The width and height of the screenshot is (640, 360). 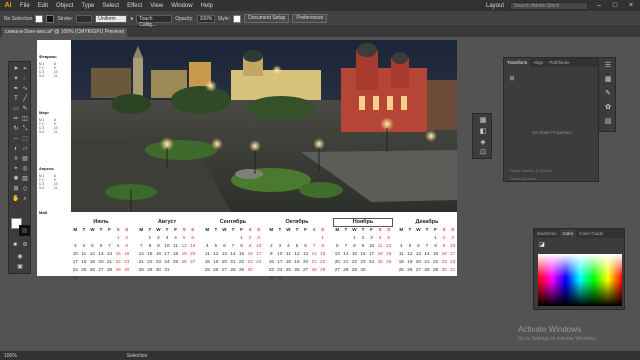 What do you see at coordinates (267, 18) in the screenshot?
I see `document-setup-button: Document Setup` at bounding box center [267, 18].